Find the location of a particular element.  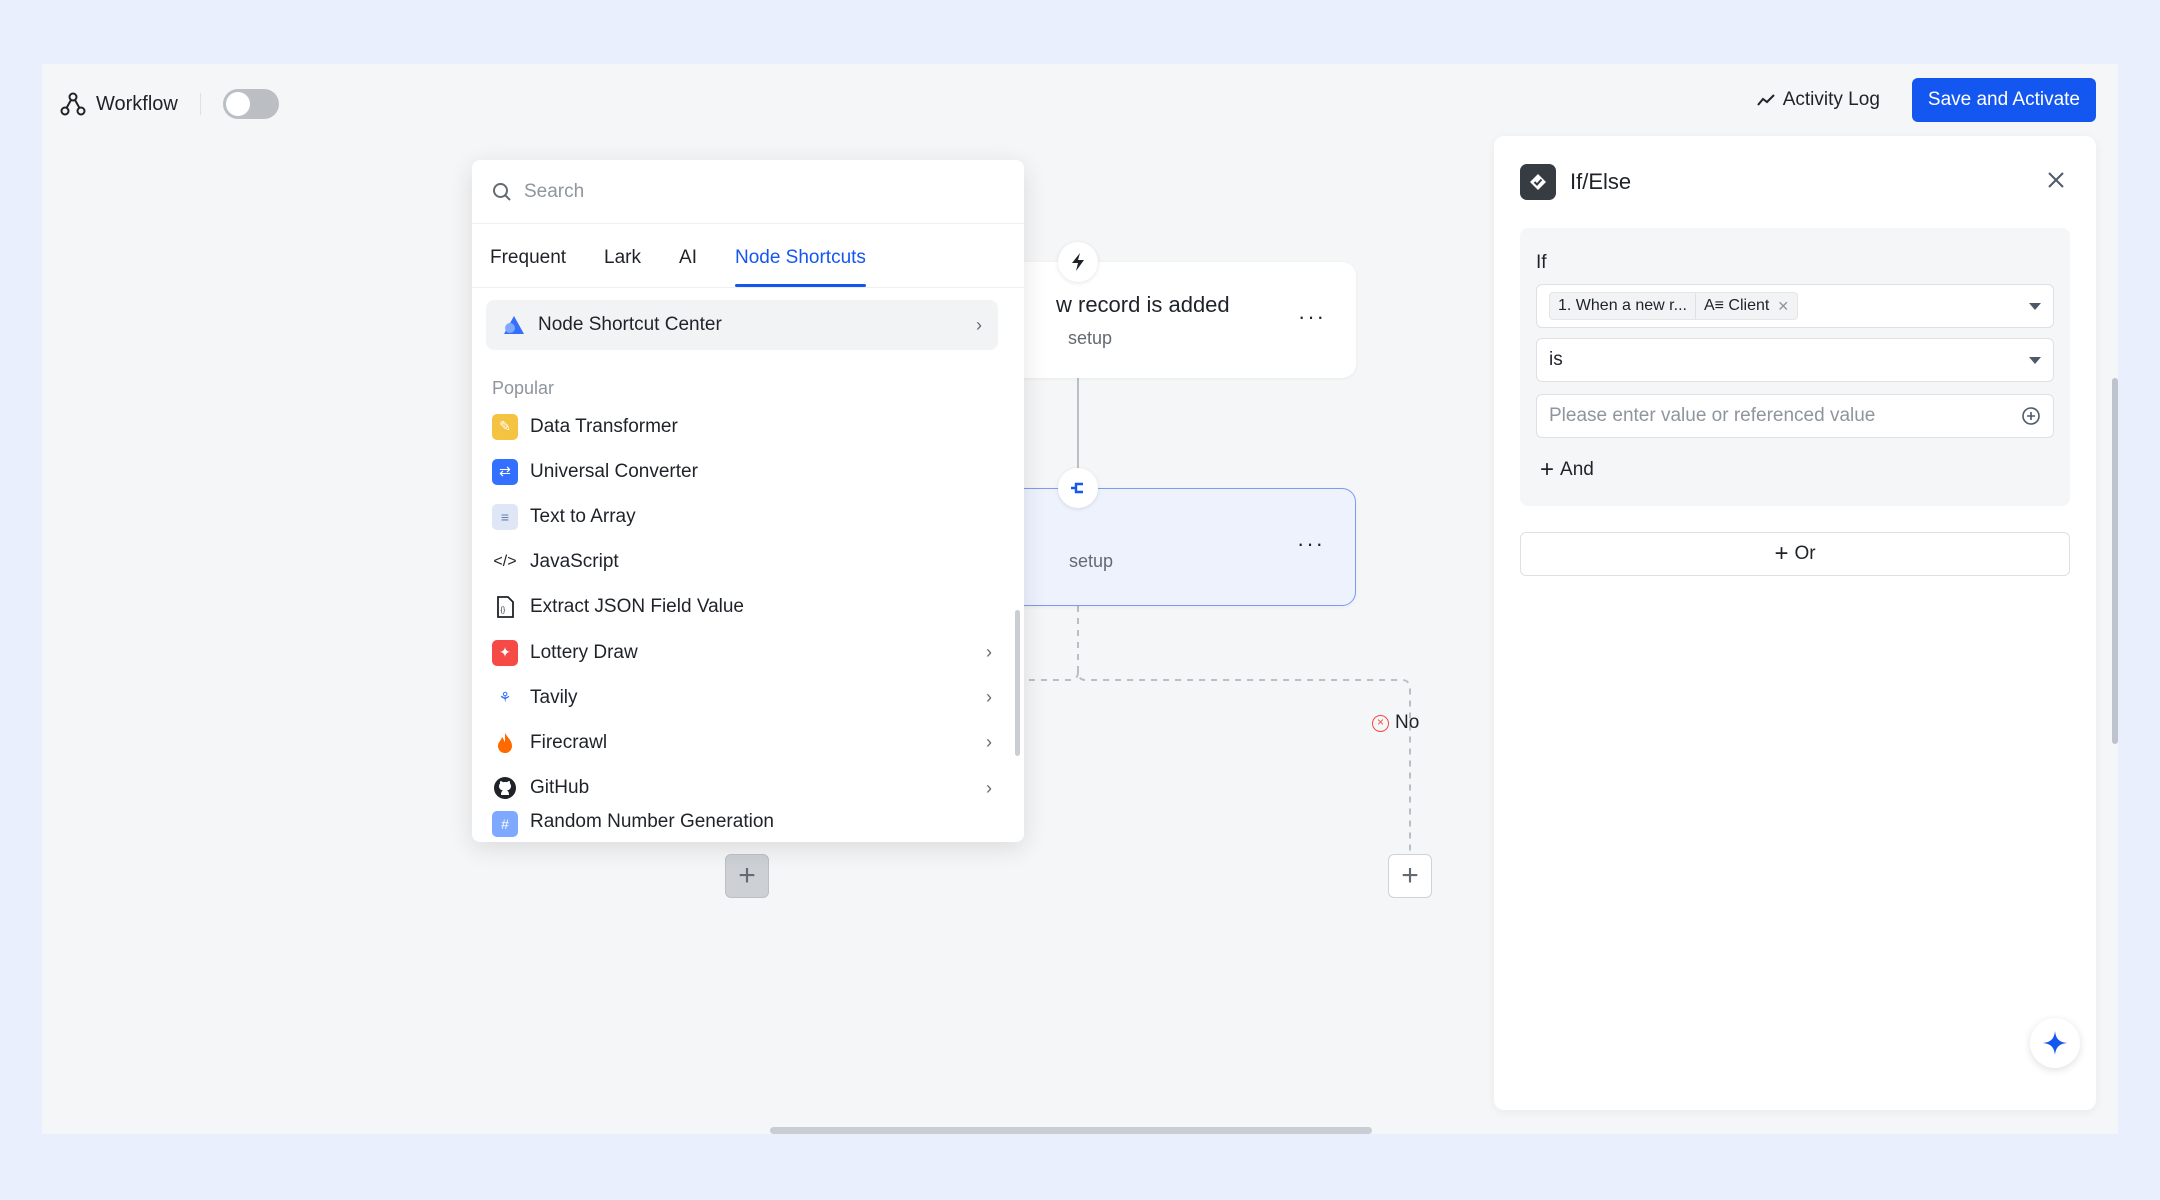

trigger-node-subtitle: setup is located at coordinates (1090, 338).